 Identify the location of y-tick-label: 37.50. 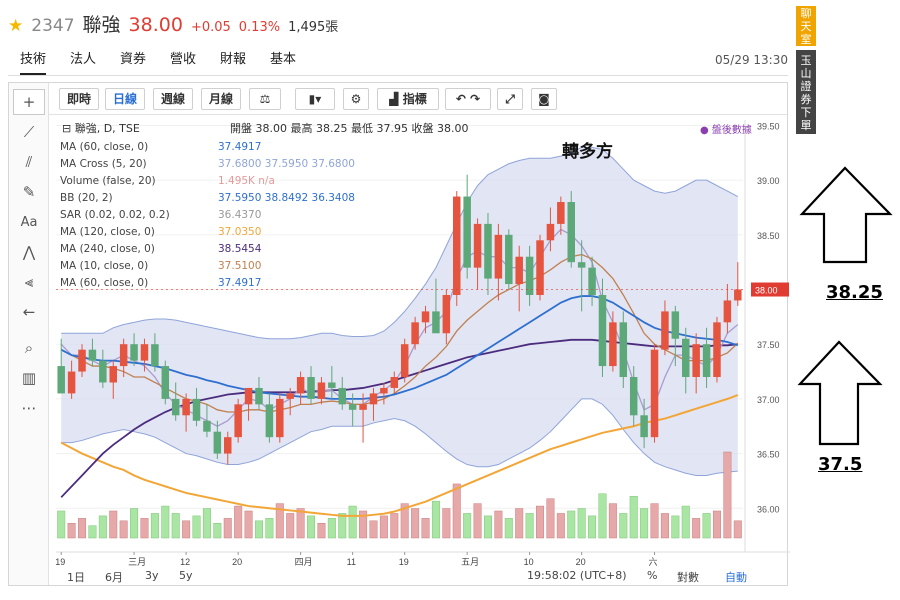
(768, 345).